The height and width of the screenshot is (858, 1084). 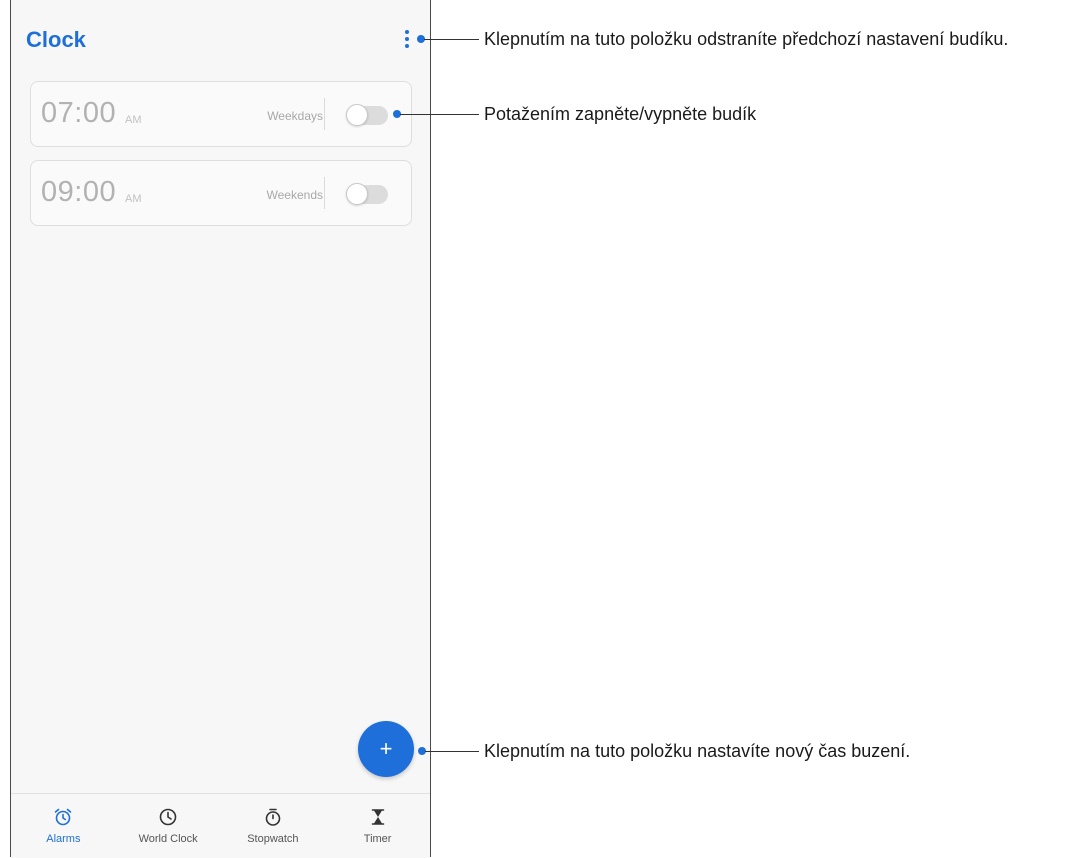 I want to click on alarm-item: 09:00 AM Weekends, so click(x=221, y=193).